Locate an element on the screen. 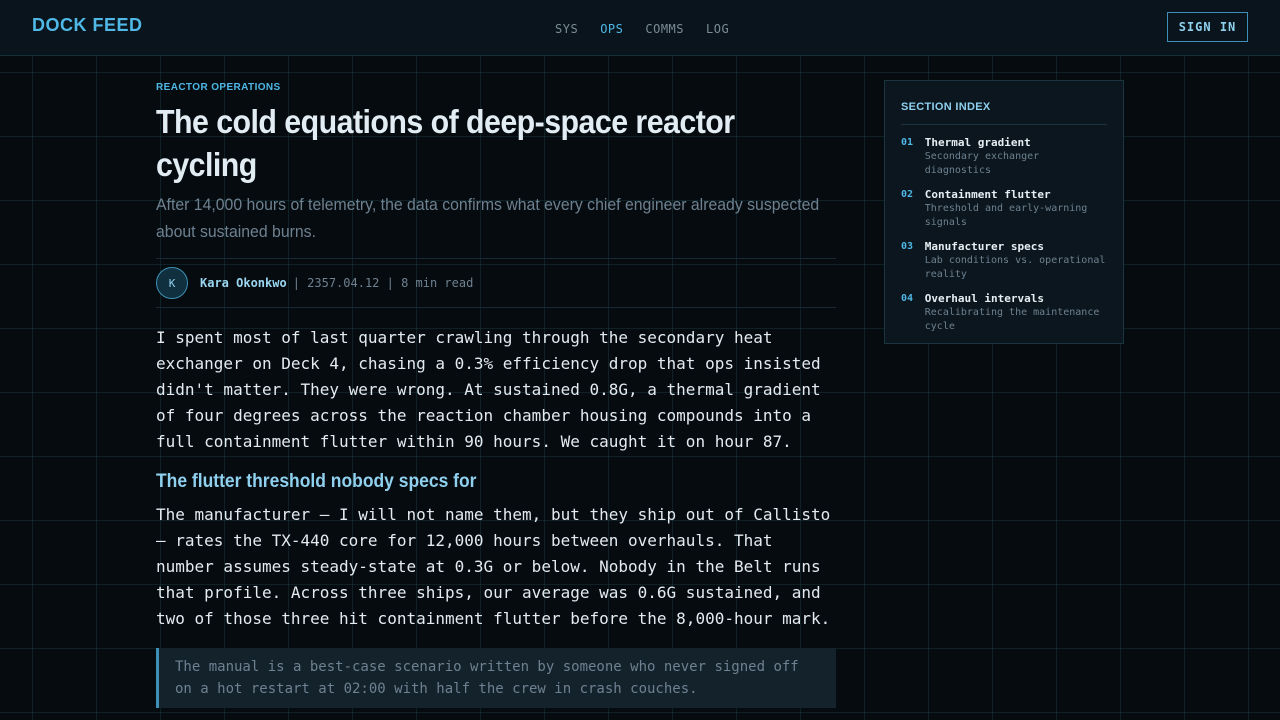 Image resolution: width=1280 pixels, height=720 pixels. toc-item-number: 02 is located at coordinates (907, 194).